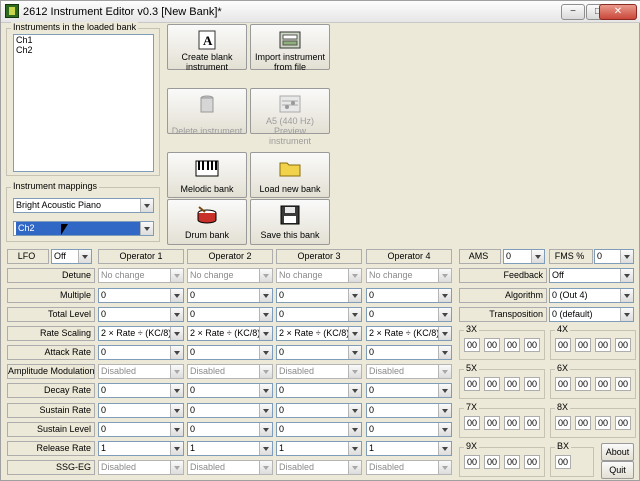 This screenshot has height=481, width=640. I want to click on minimize-button: −, so click(573, 12).